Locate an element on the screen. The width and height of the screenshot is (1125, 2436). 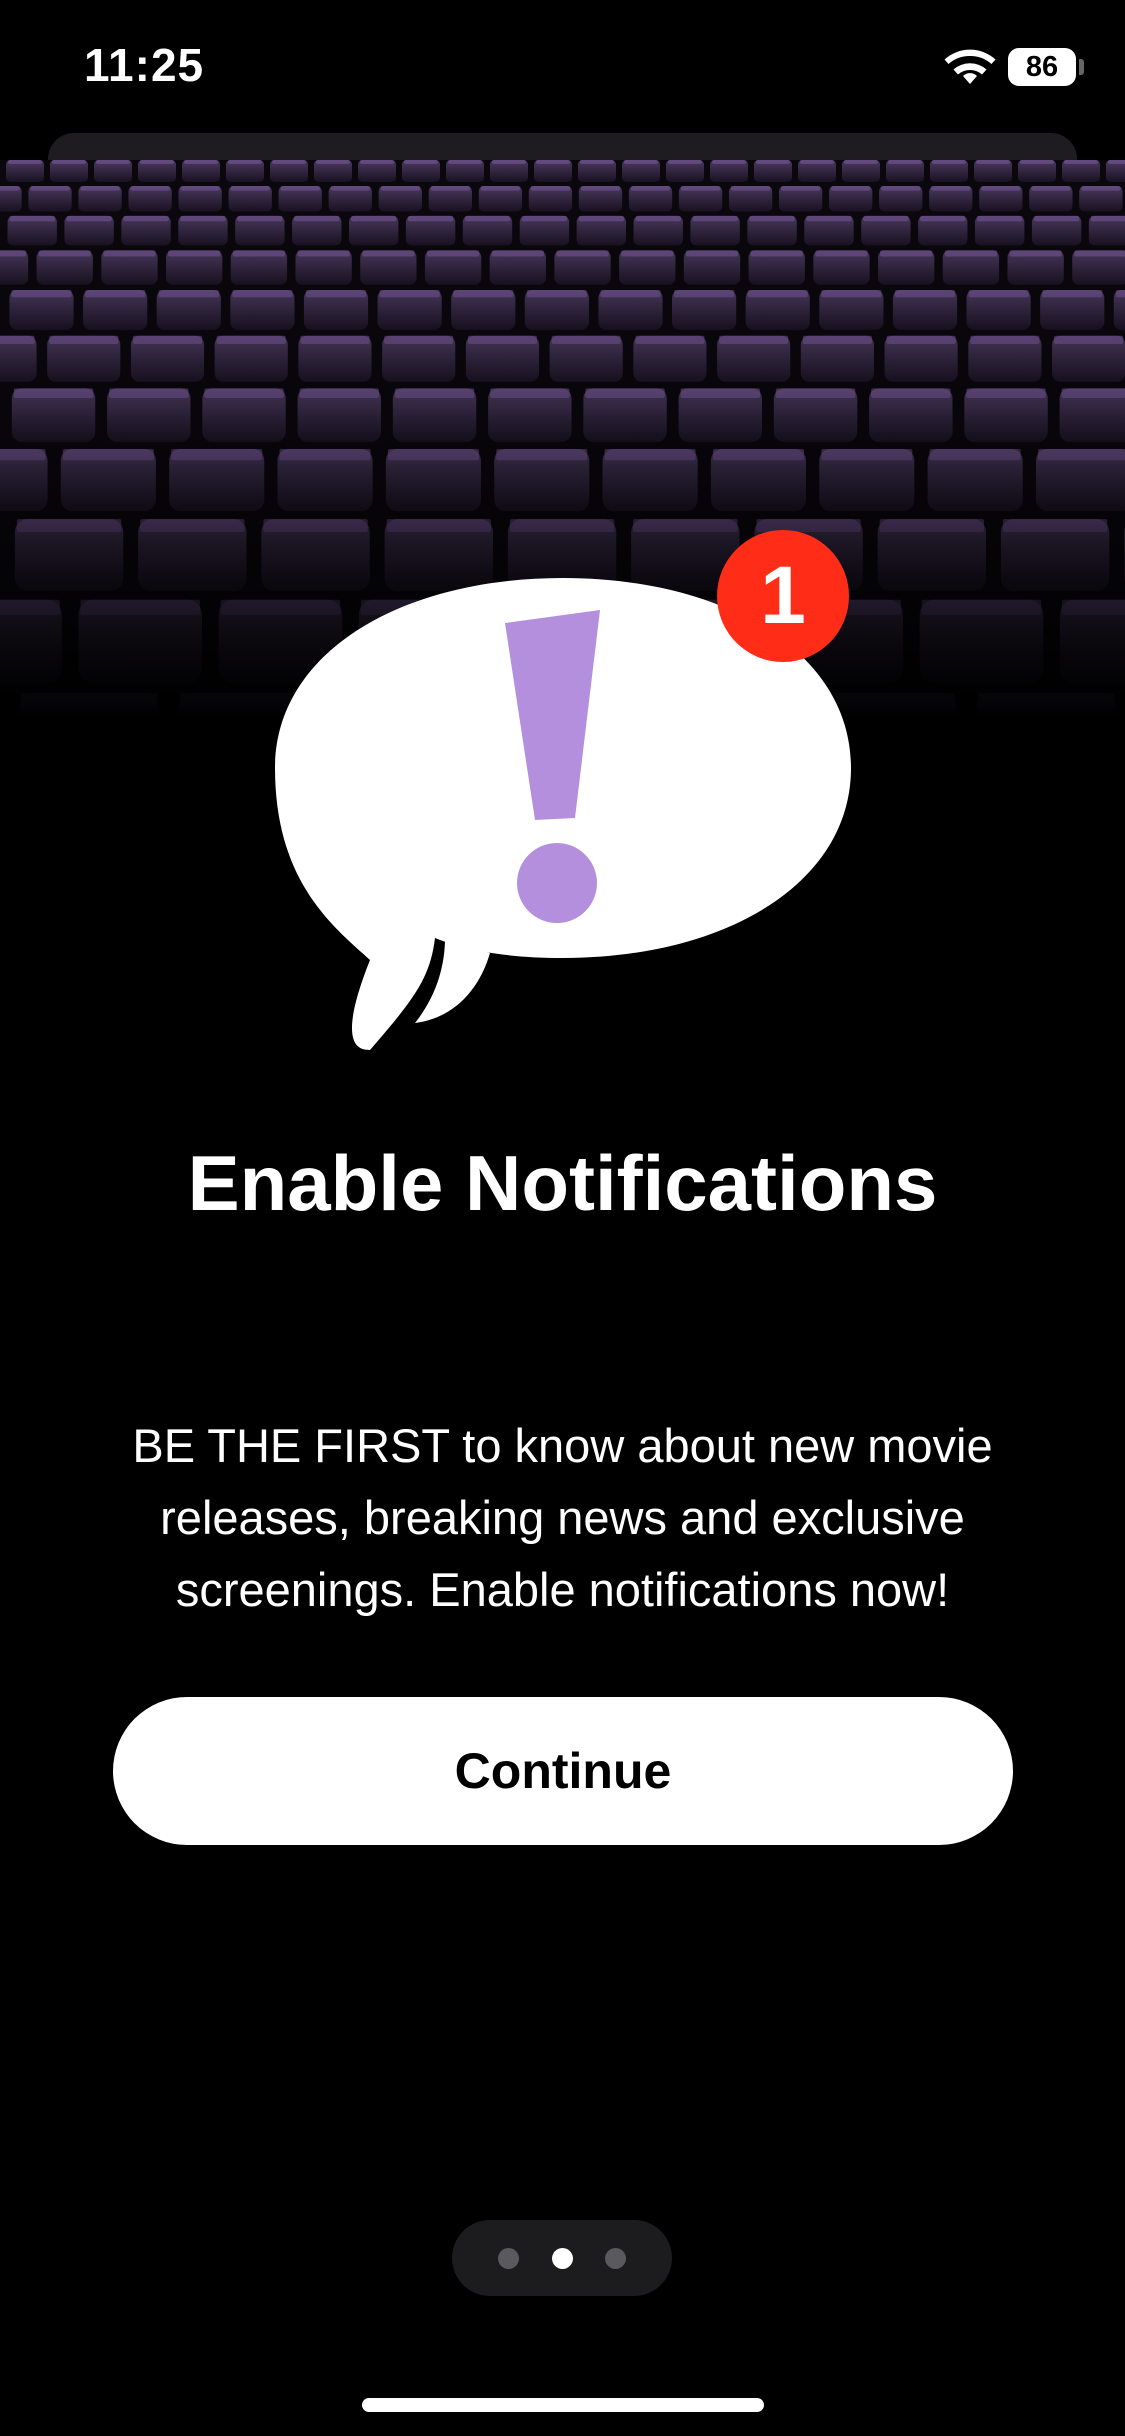
speech-bubble-exclamation-icon: 1 is located at coordinates (563, 790).